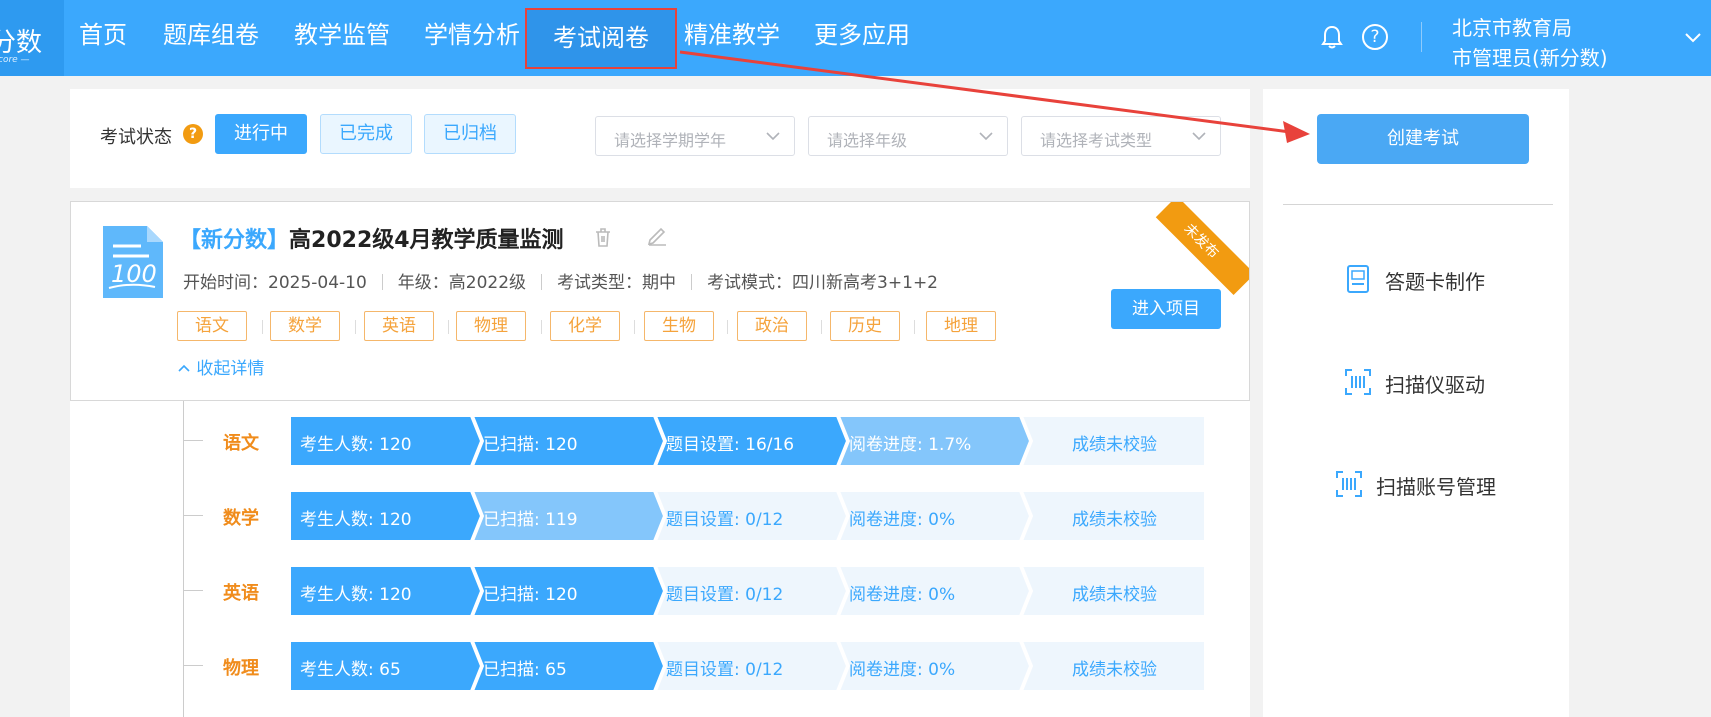 The width and height of the screenshot is (1711, 717). I want to click on chevron-up-icon, so click(184, 368).